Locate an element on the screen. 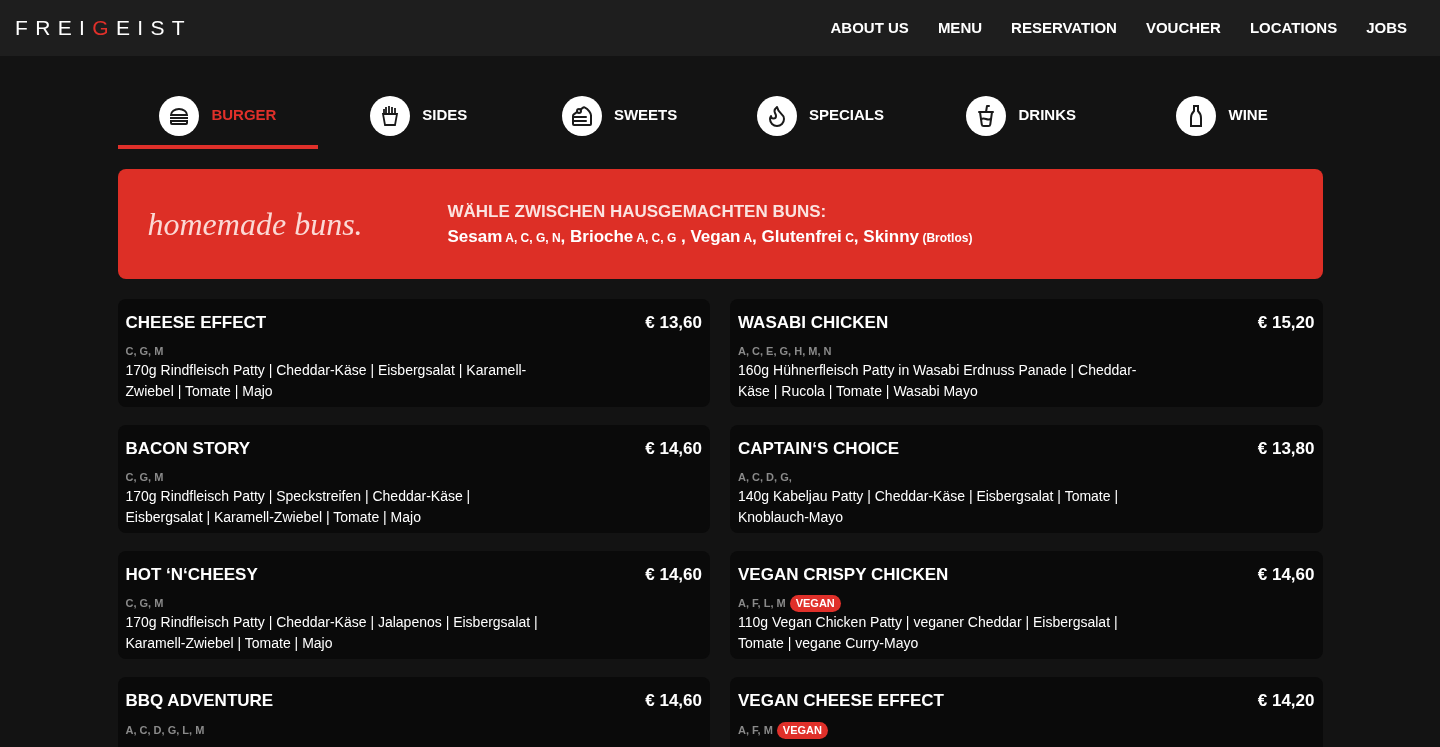  allergen-codes: A, F, L, M is located at coordinates (762, 604).